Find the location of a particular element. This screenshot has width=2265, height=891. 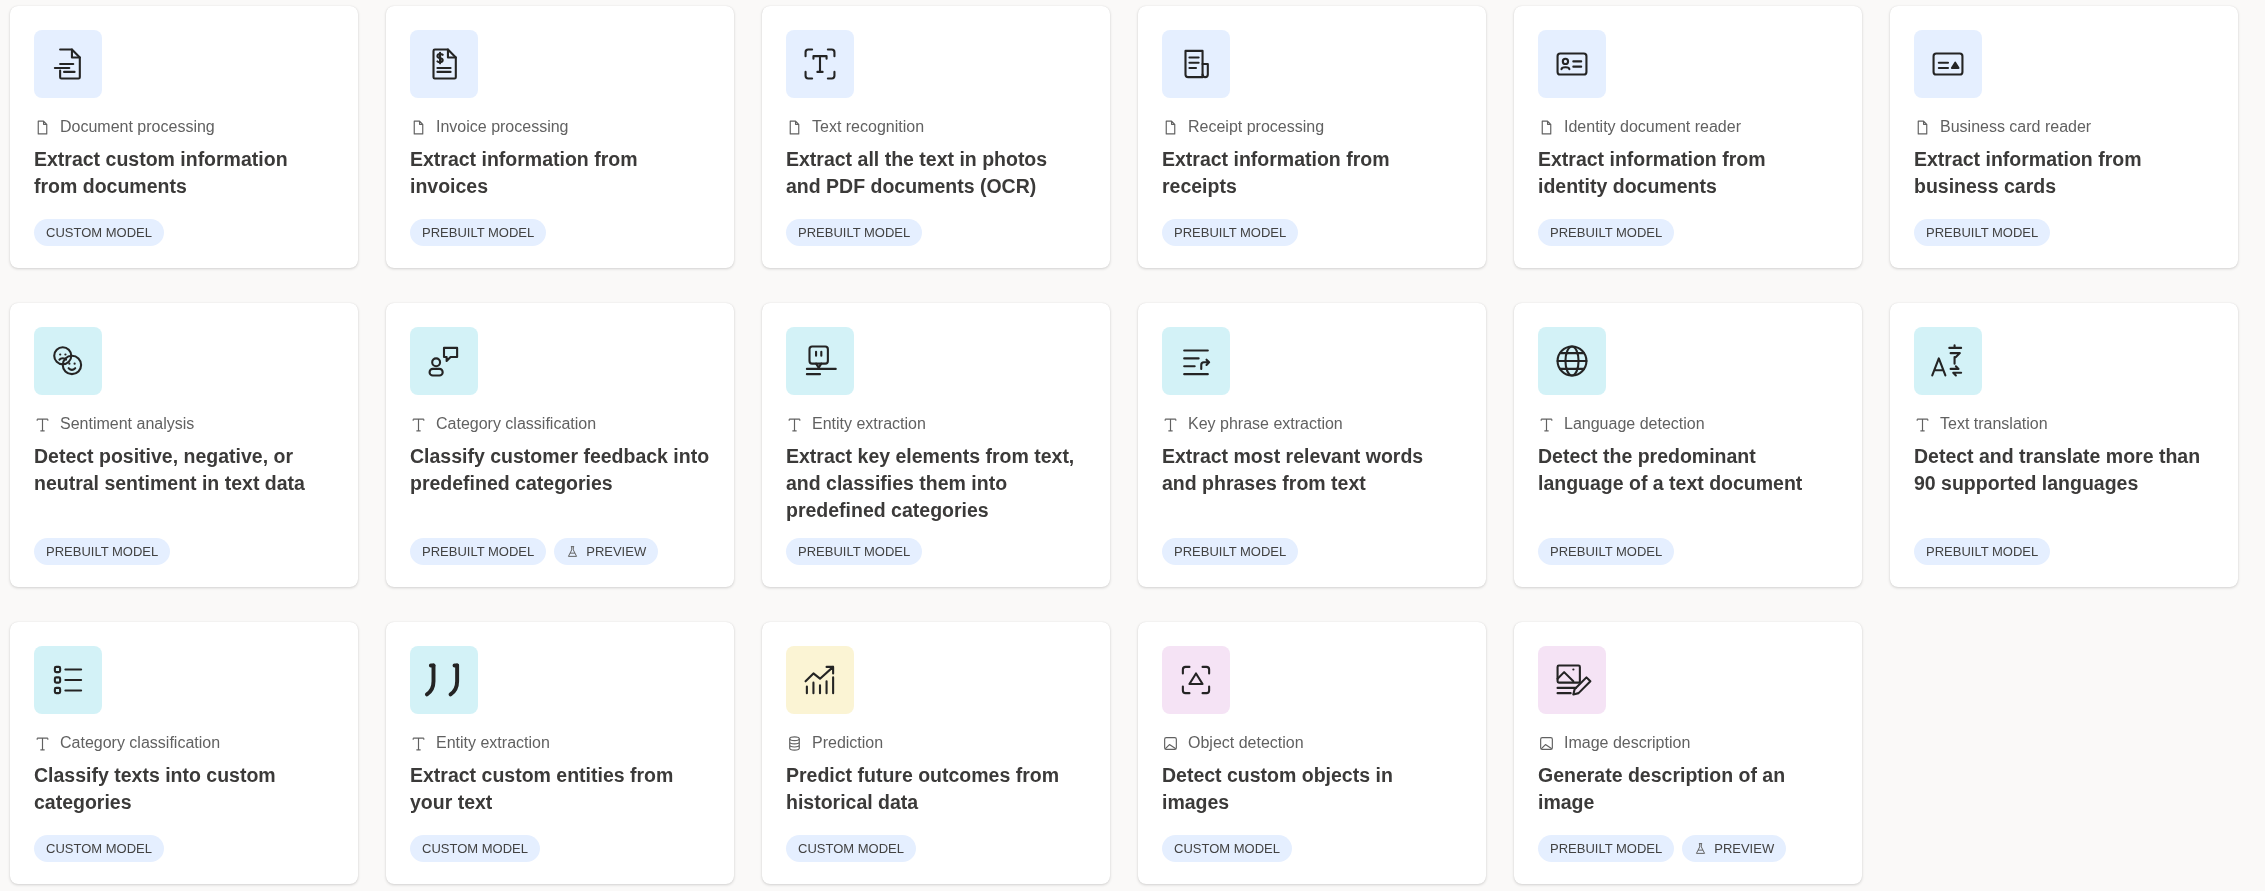

category-label: Key phrase extraction is located at coordinates (1265, 424).